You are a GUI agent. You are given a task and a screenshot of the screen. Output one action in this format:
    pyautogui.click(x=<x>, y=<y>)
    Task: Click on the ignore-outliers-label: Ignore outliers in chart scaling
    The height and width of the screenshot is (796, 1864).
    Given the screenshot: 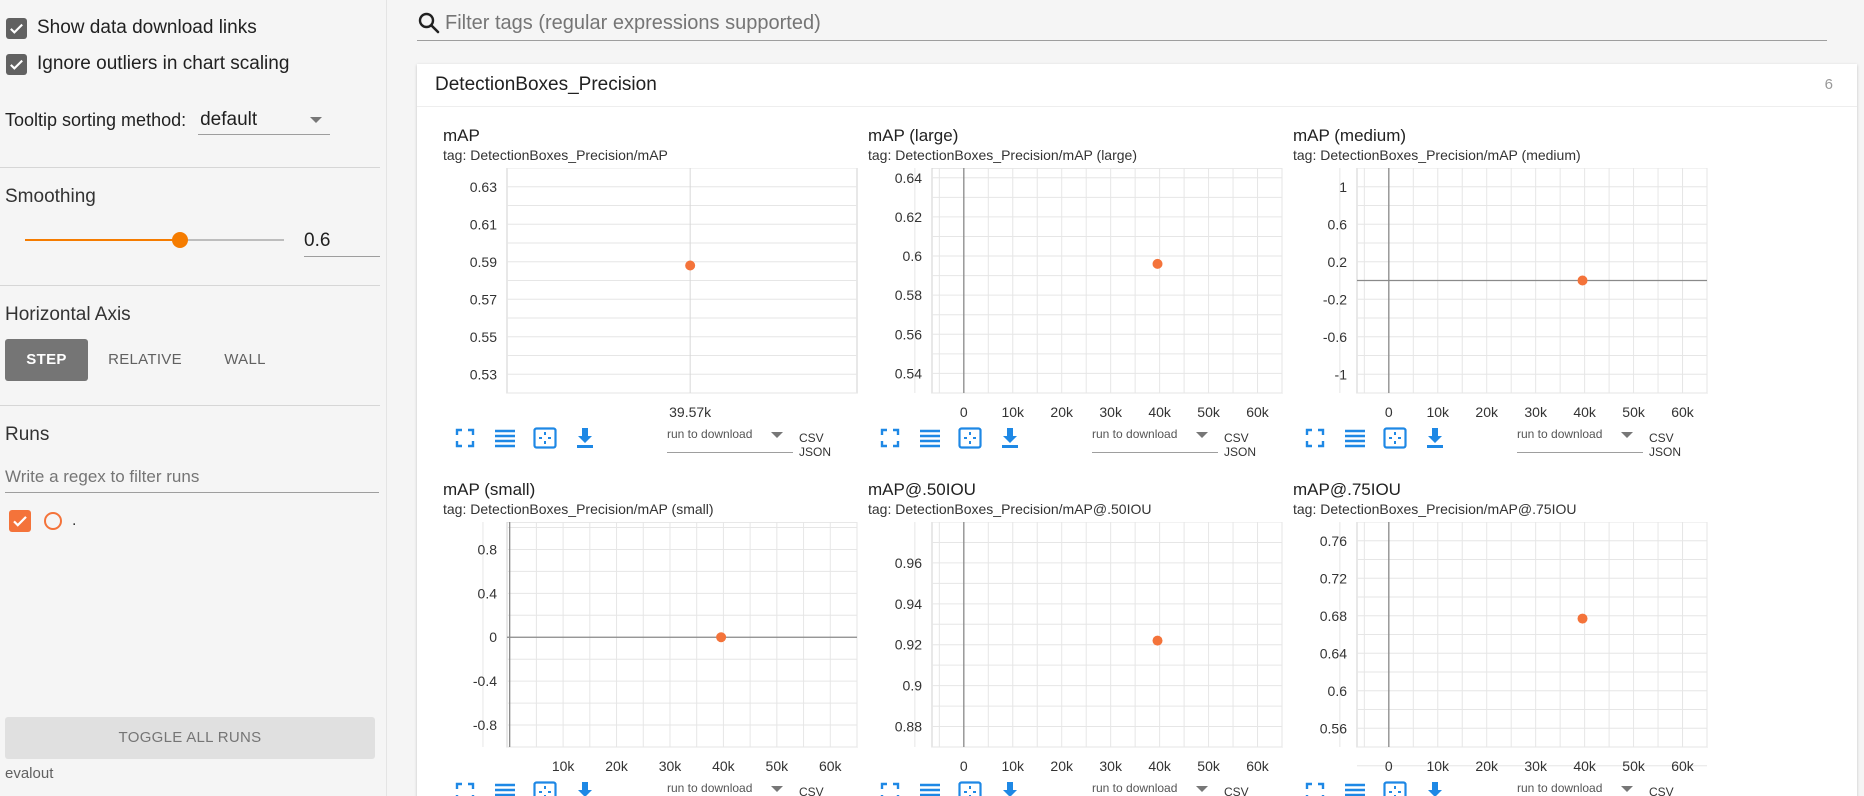 What is the action you would take?
    pyautogui.click(x=163, y=63)
    